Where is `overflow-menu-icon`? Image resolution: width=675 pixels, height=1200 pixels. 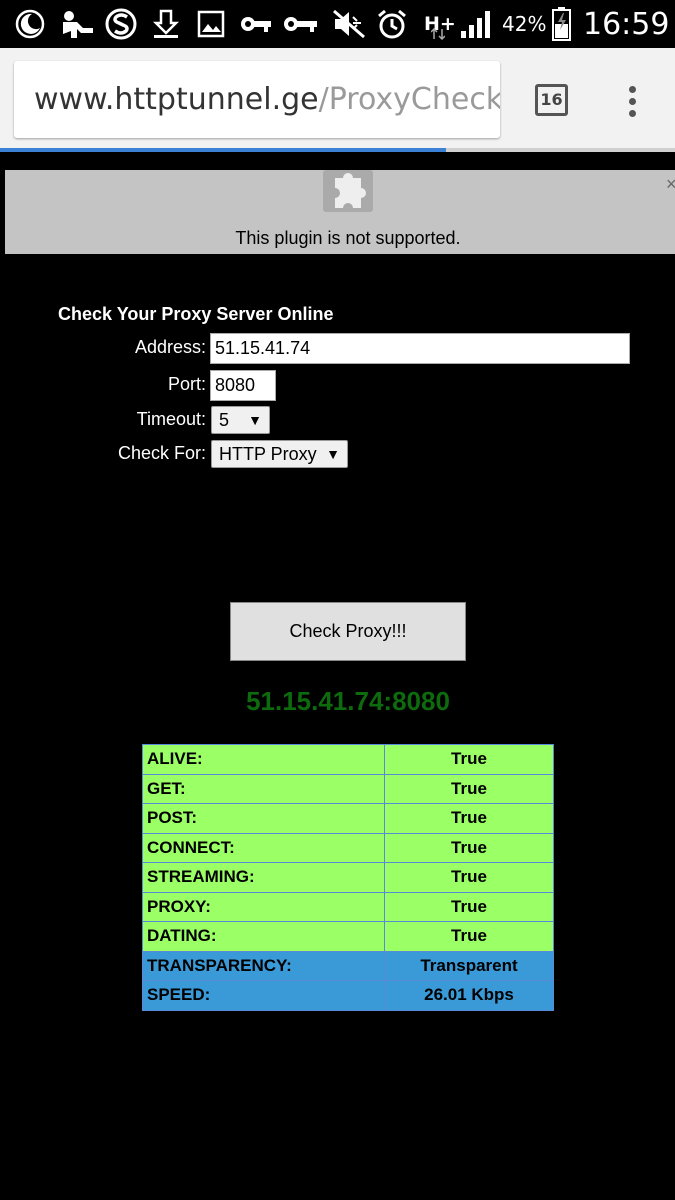
overflow-menu-icon is located at coordinates (632, 103).